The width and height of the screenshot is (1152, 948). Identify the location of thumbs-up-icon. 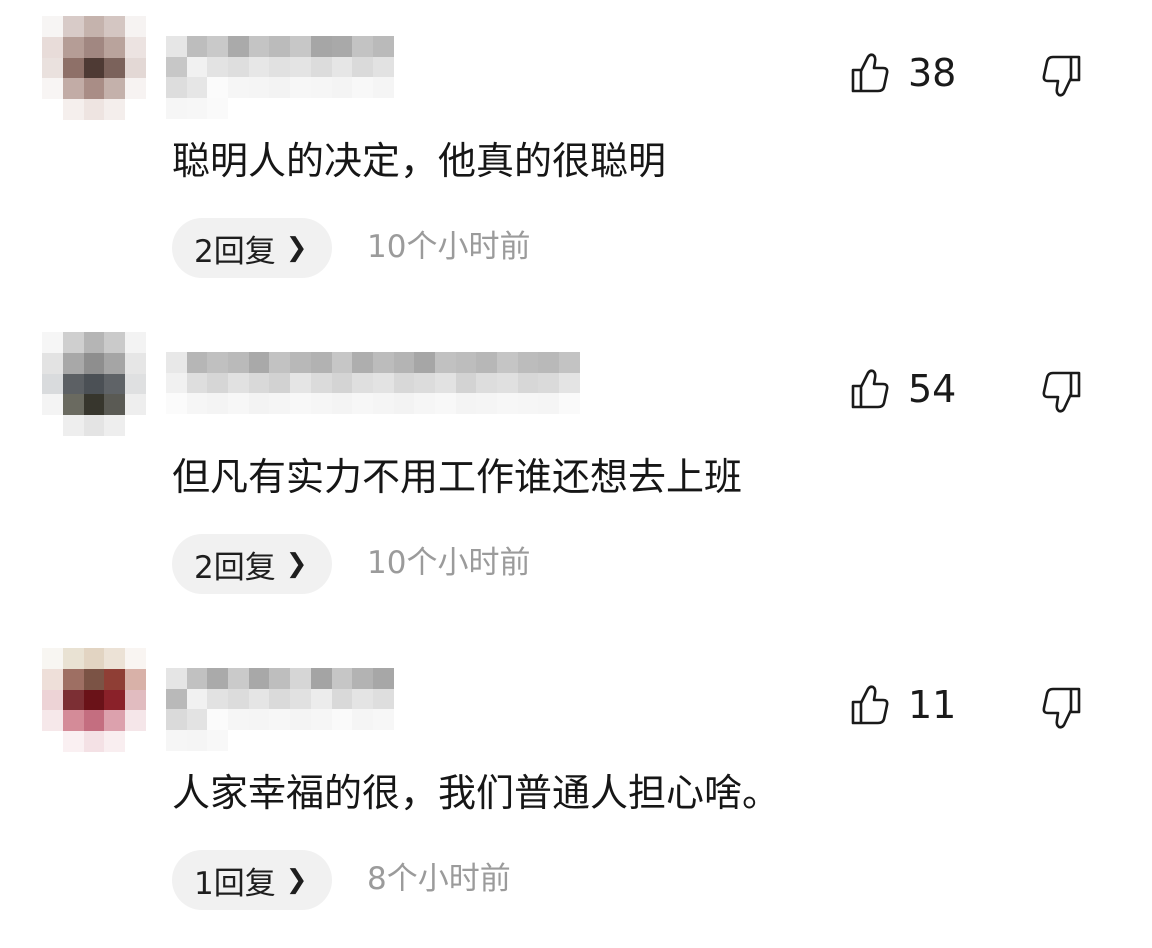
(870, 389).